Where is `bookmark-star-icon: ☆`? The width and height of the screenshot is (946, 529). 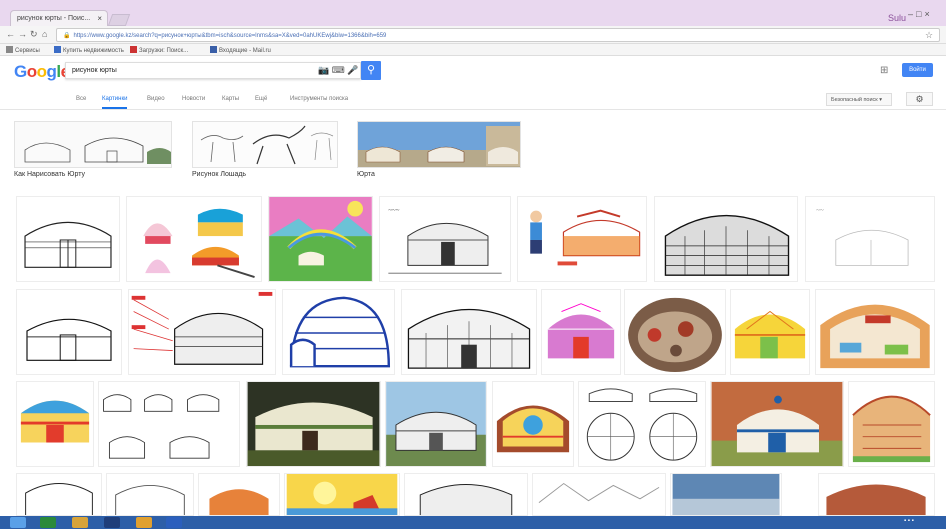
bookmark-star-icon: ☆ is located at coordinates (929, 35).